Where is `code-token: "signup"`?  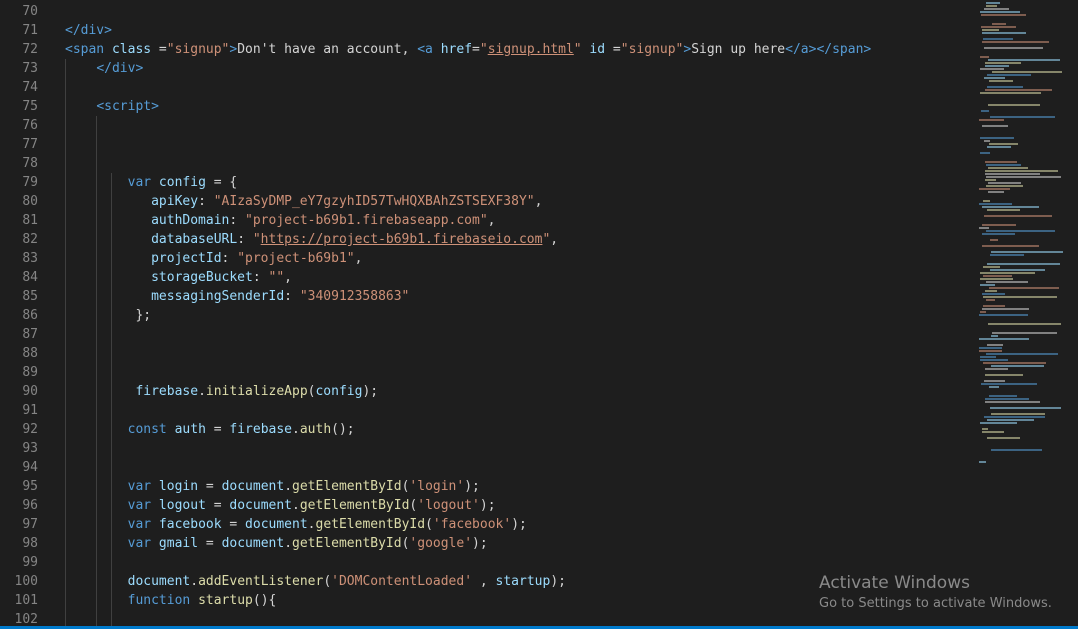
code-token: "signup" is located at coordinates (652, 49).